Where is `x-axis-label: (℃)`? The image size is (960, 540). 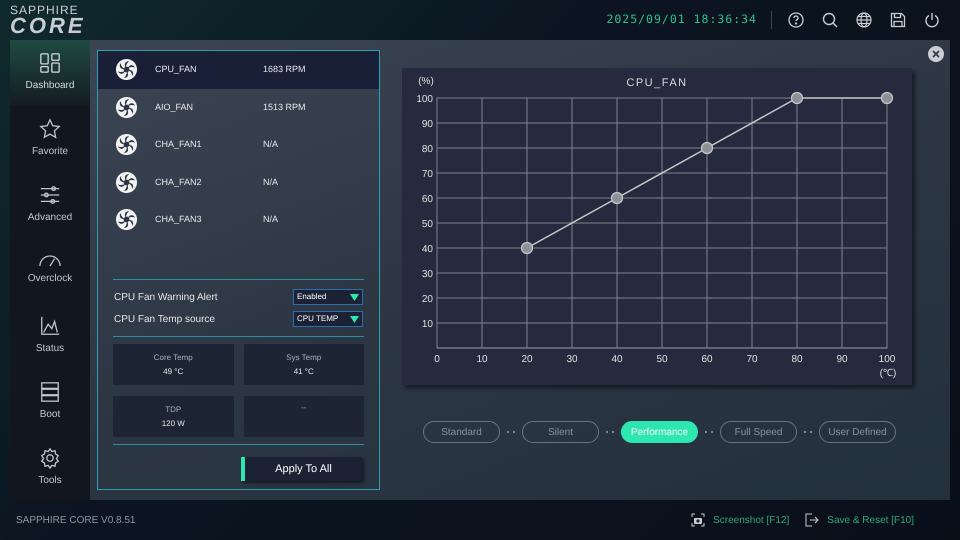 x-axis-label: (℃) is located at coordinates (888, 373).